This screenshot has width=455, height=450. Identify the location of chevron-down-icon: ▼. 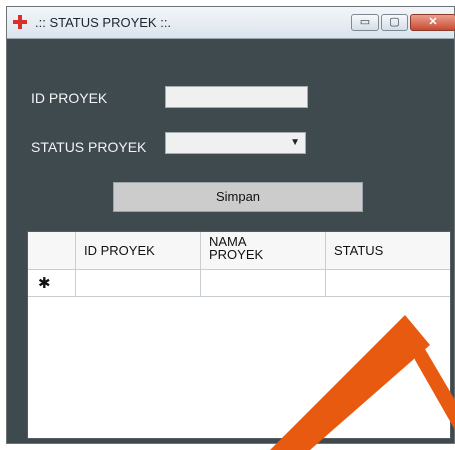
(295, 142).